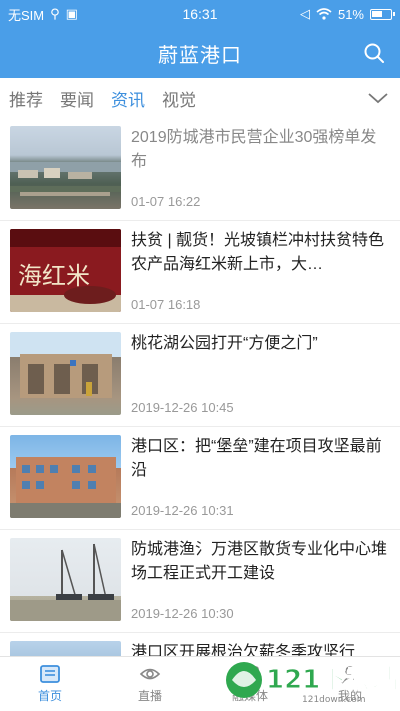 The width and height of the screenshot is (400, 711). Describe the element at coordinates (50, 684) in the screenshot. I see `nav-home: 首页` at that location.